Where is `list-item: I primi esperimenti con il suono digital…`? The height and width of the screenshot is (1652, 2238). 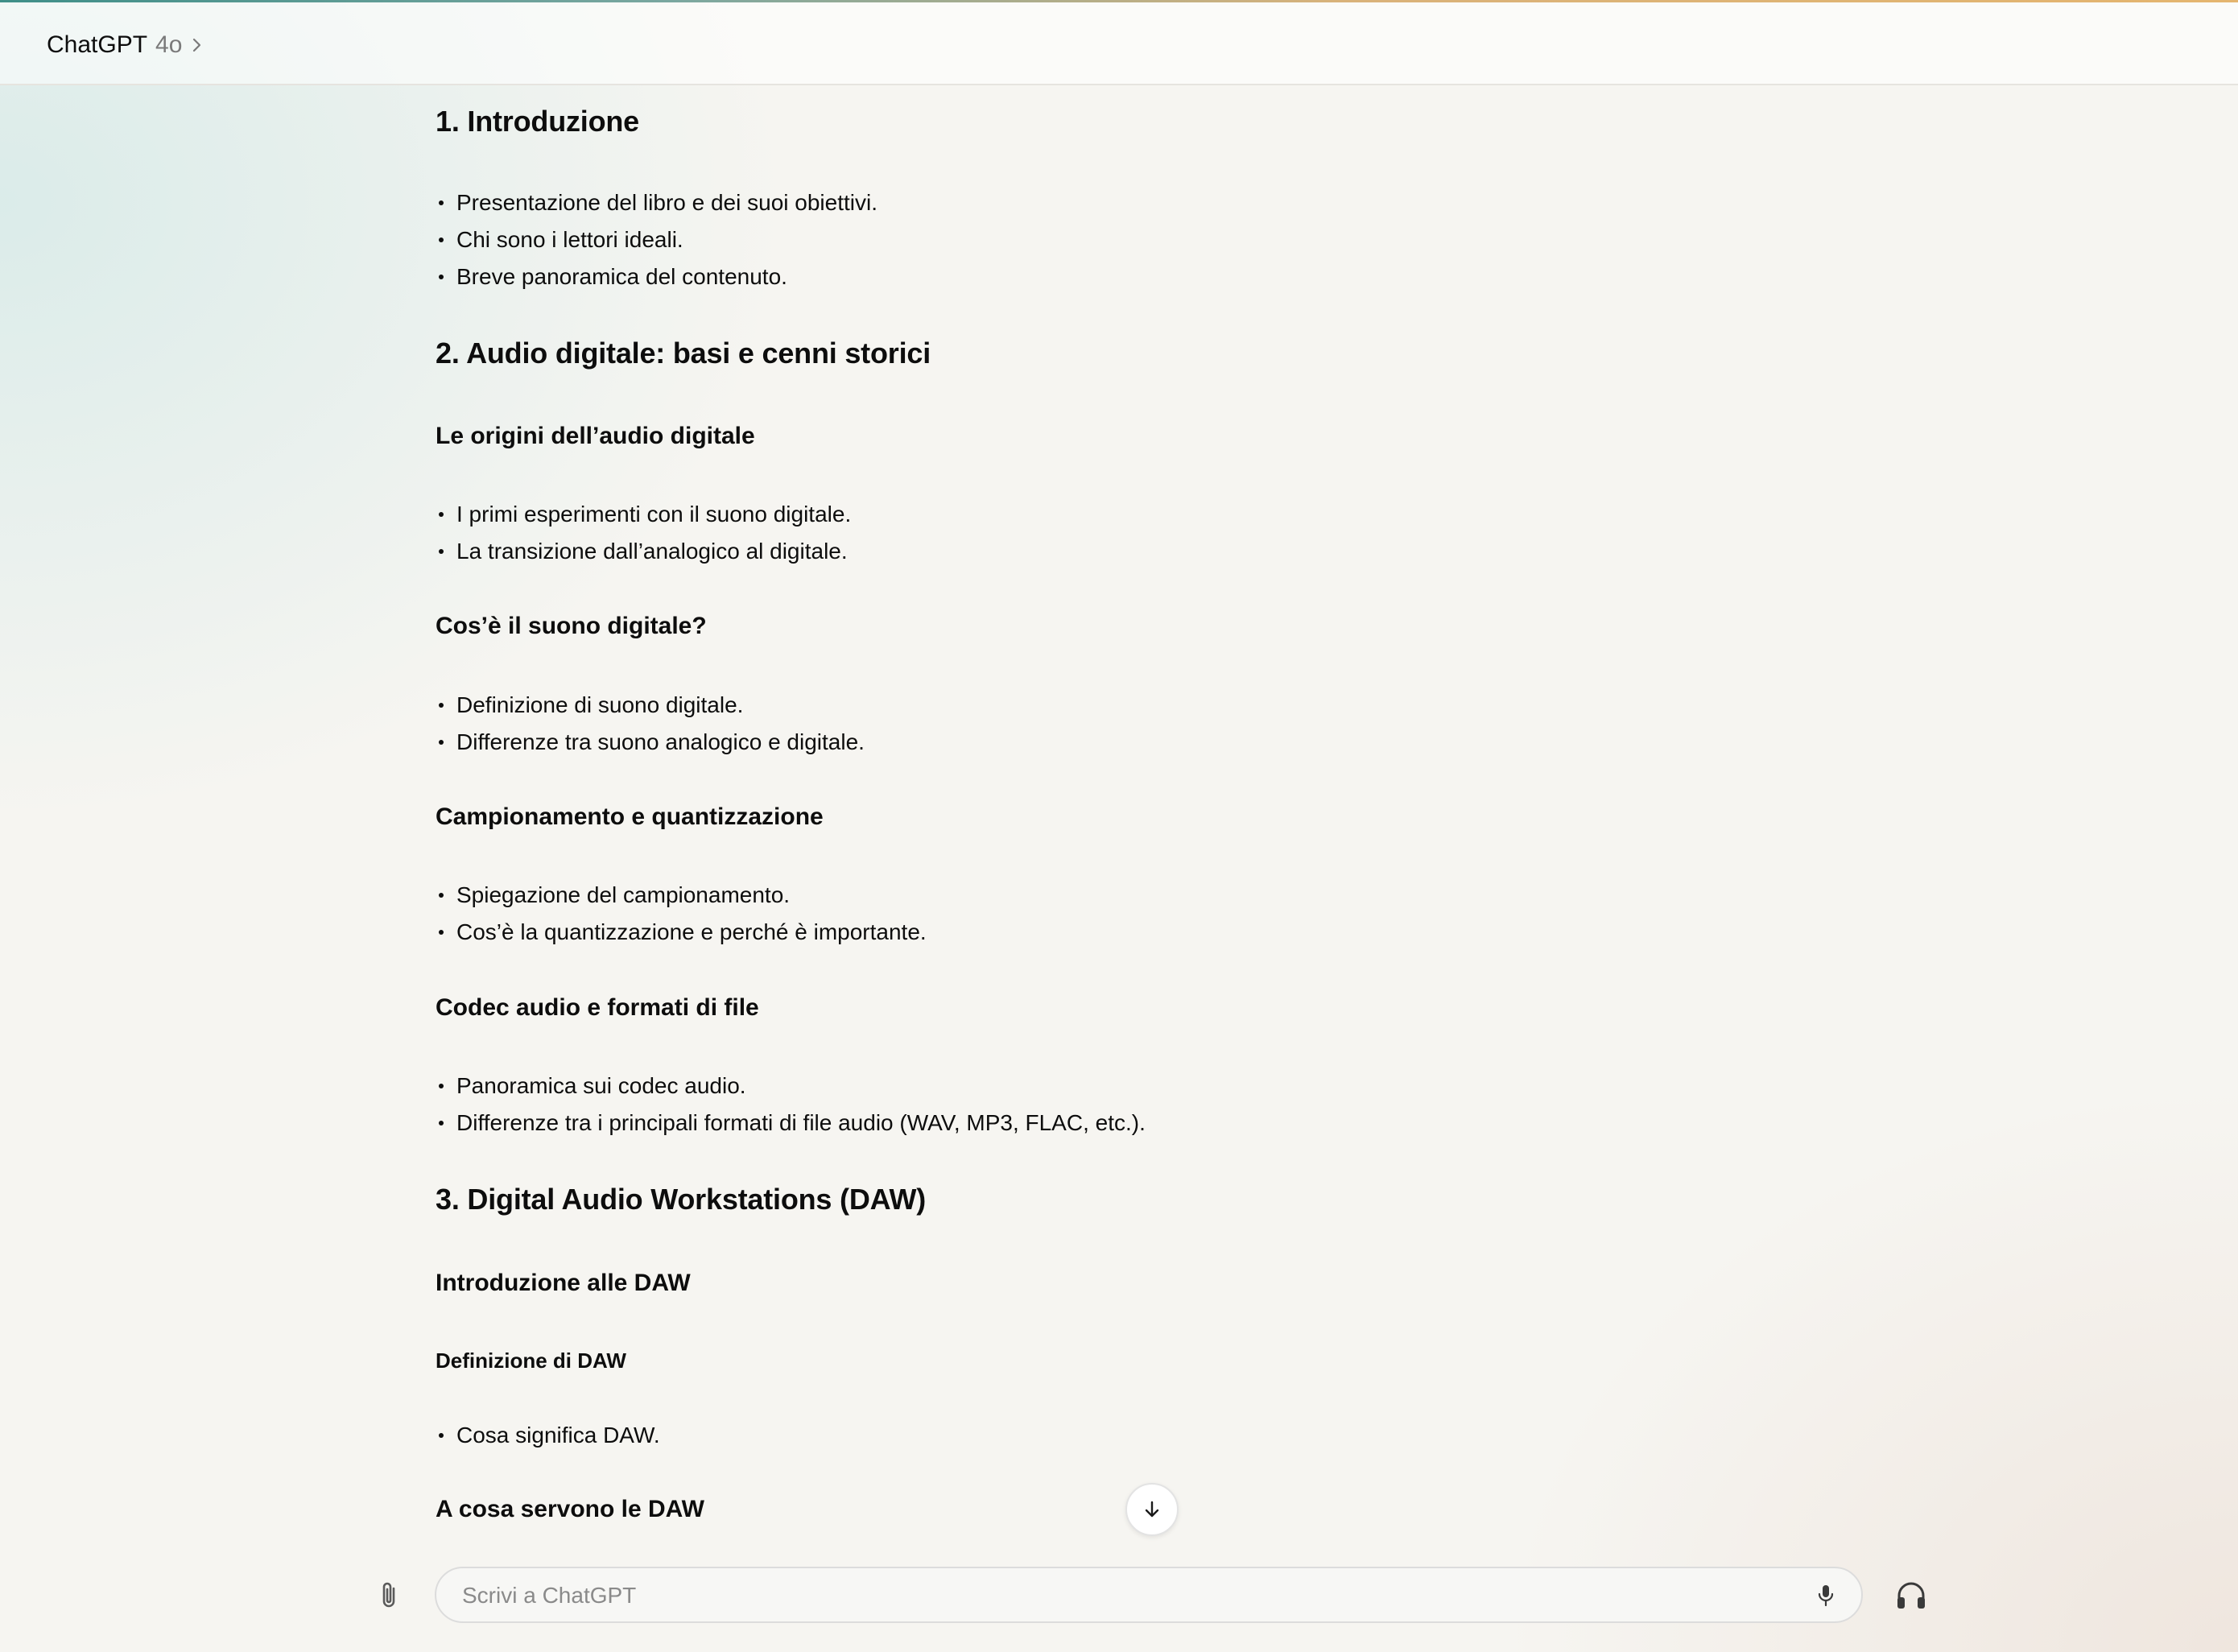
list-item: I primi esperimenti con il suono digital… is located at coordinates (643, 515).